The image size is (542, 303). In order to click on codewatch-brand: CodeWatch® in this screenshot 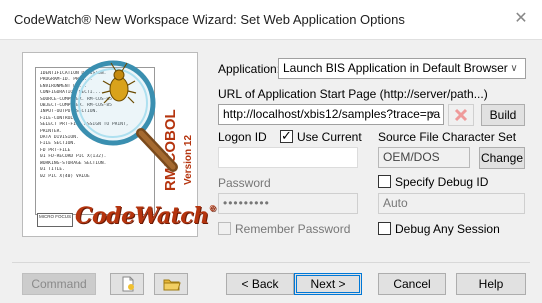, I will do `click(146, 218)`.